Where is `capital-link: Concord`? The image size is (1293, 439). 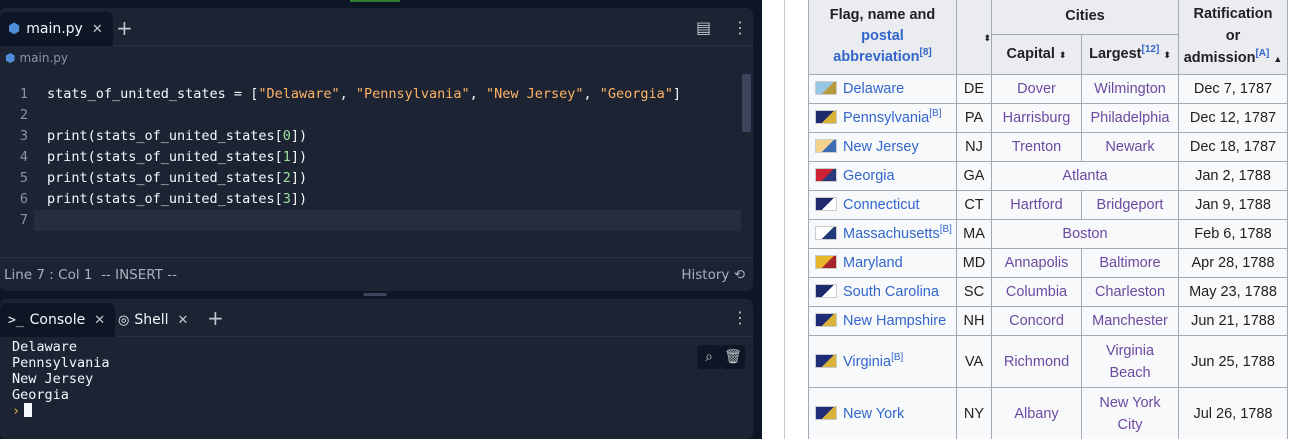
capital-link: Concord is located at coordinates (1036, 321).